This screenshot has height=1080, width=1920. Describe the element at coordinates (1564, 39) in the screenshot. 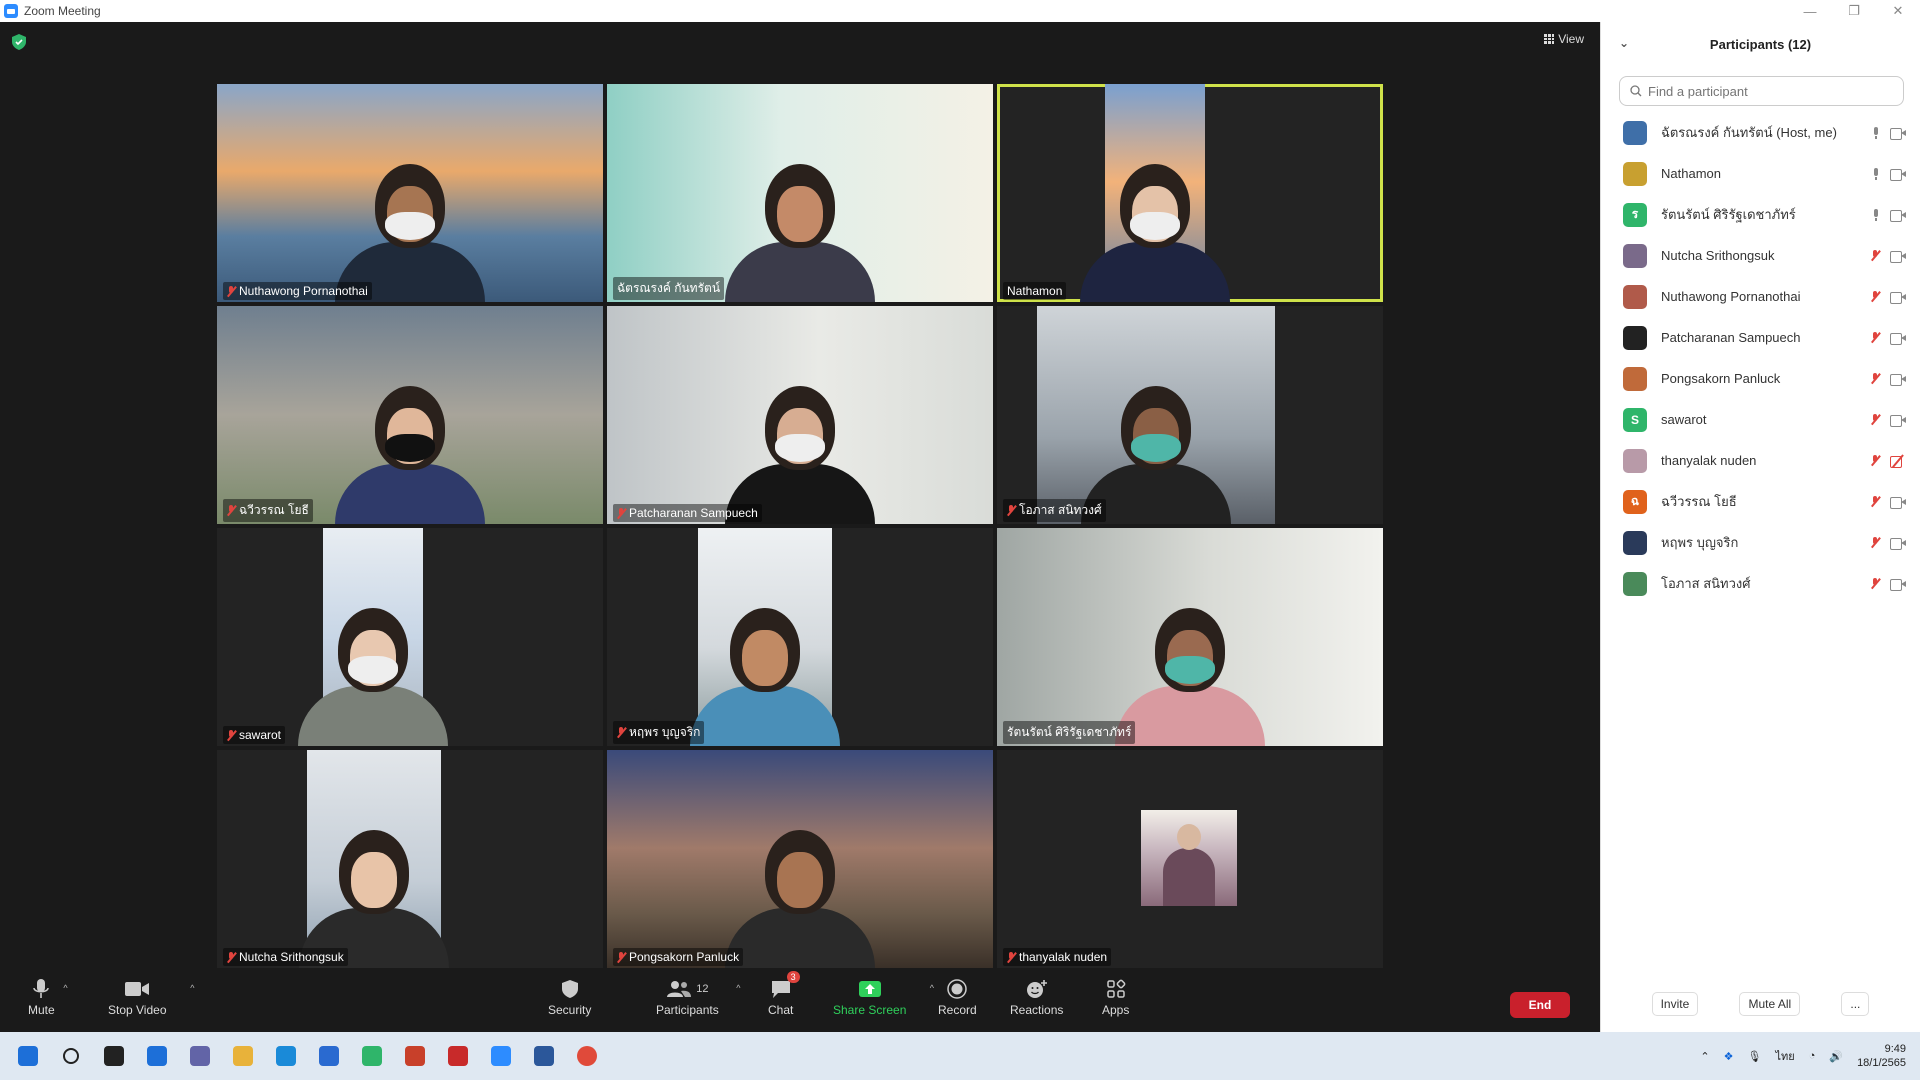

I see `view-button: View` at that location.